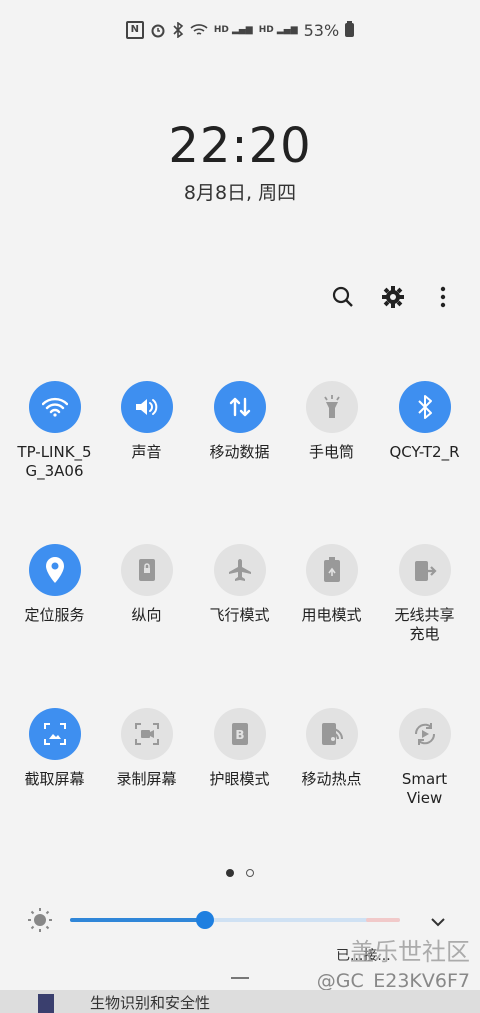 This screenshot has height=1013, width=480. Describe the element at coordinates (239, 452) in the screenshot. I see `quick-tile-label: 移动数据` at that location.